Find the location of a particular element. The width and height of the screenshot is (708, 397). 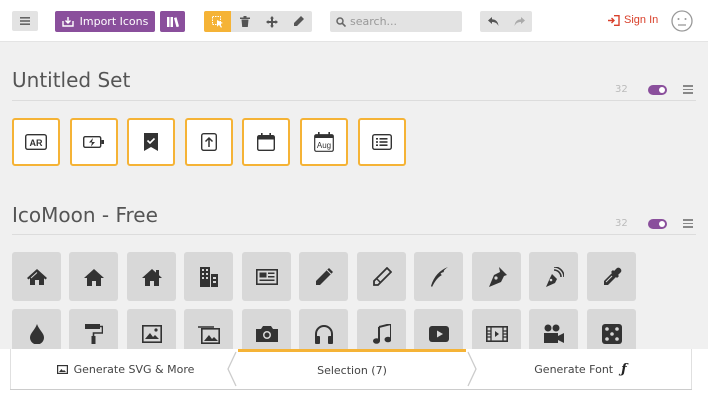

camera-icon is located at coordinates (266, 333).